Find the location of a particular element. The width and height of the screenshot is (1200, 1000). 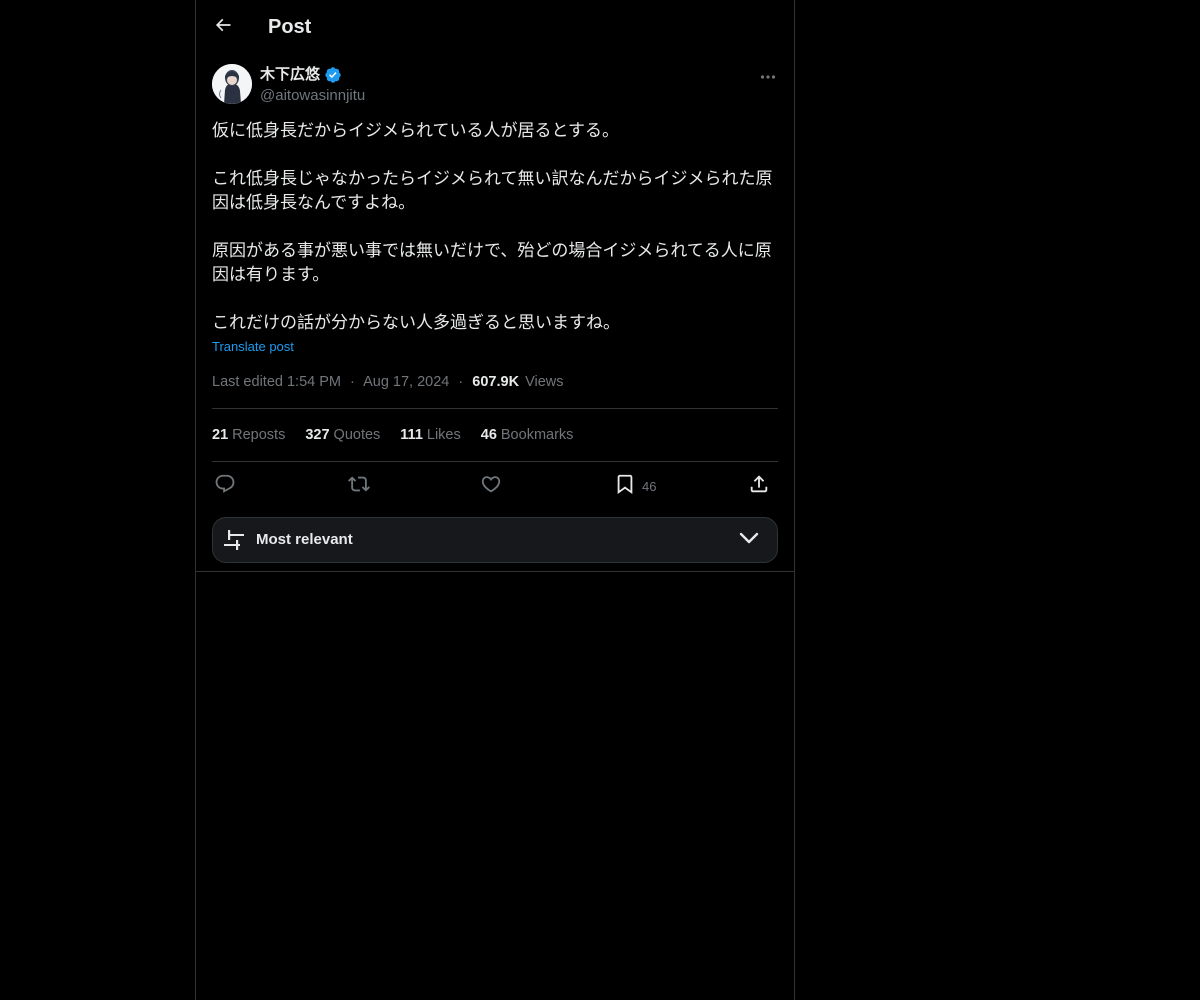

arrow-left-icon is located at coordinates (223, 27).